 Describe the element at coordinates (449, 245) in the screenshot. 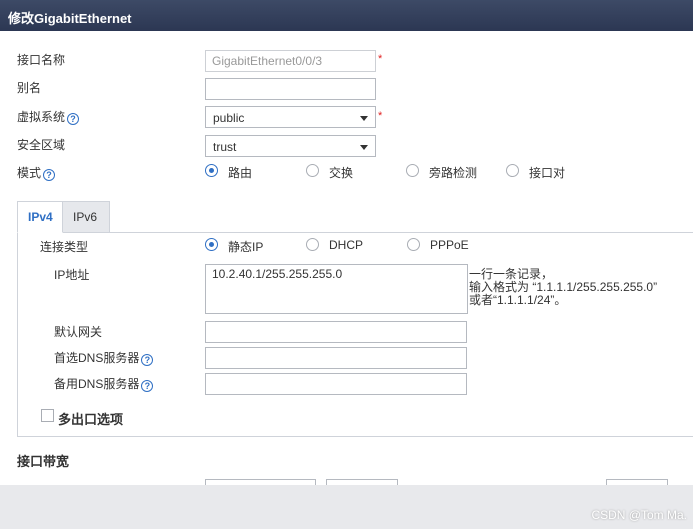

I see `connection-option-pppoe: PPPoE` at that location.